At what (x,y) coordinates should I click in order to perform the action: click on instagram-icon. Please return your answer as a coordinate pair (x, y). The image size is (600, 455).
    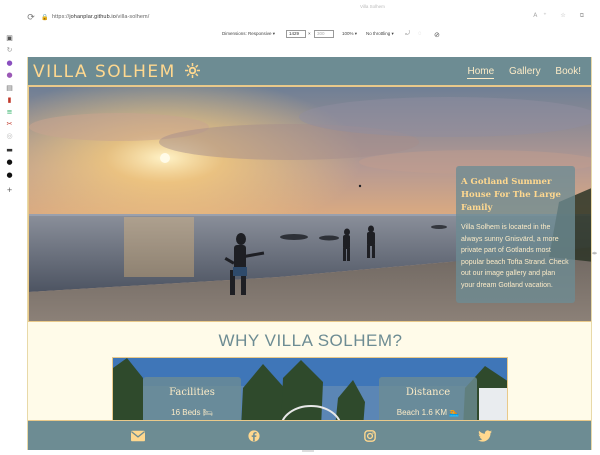
    Looking at the image, I should click on (370, 436).